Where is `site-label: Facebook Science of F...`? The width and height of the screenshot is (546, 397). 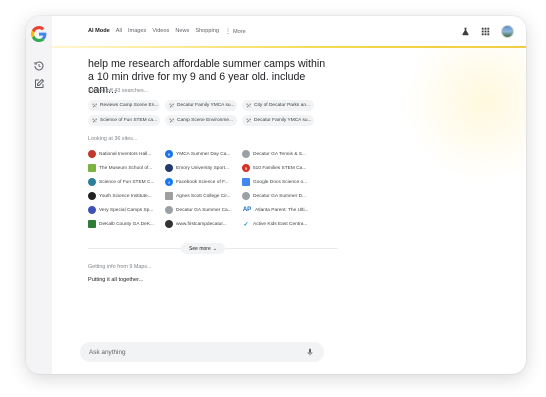
site-label: Facebook Science of F... is located at coordinates (202, 182).